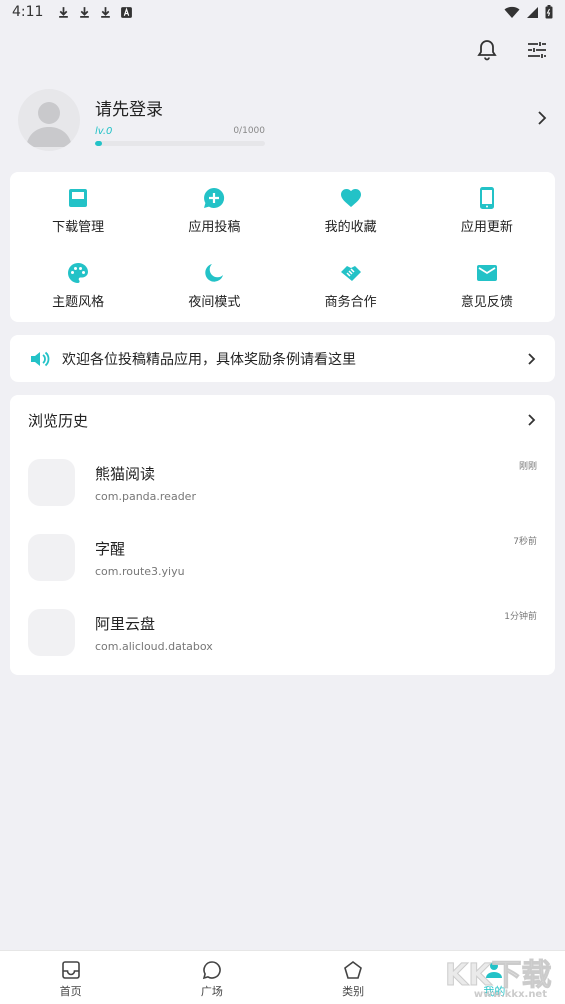  I want to click on notice-banner: 欢迎各位投稿精品应用，具体奖励条例请看这里, so click(282, 358).